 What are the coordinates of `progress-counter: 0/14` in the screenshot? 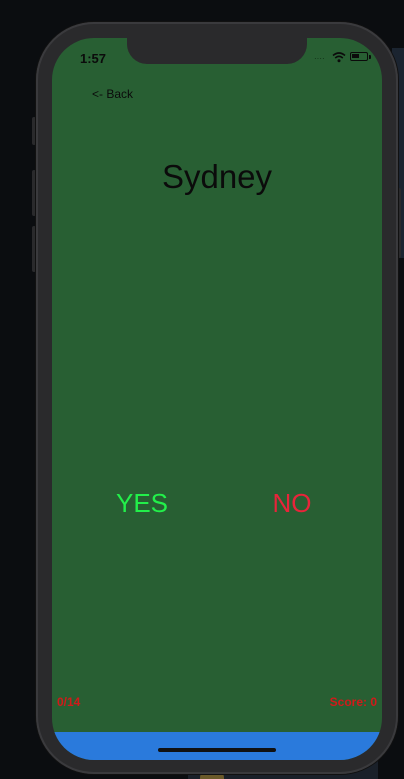 It's located at (69, 702).